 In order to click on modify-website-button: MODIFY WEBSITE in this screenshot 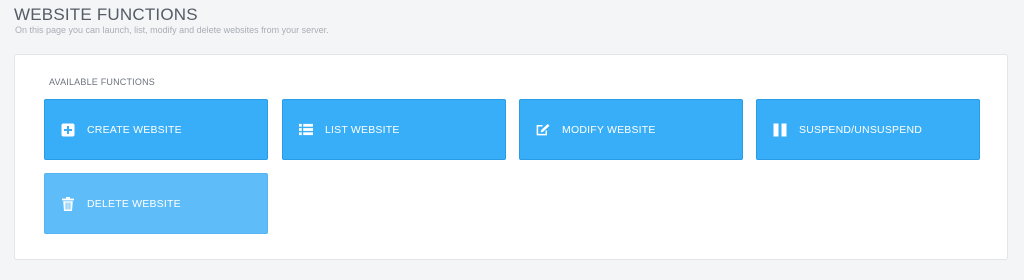, I will do `click(631, 129)`.